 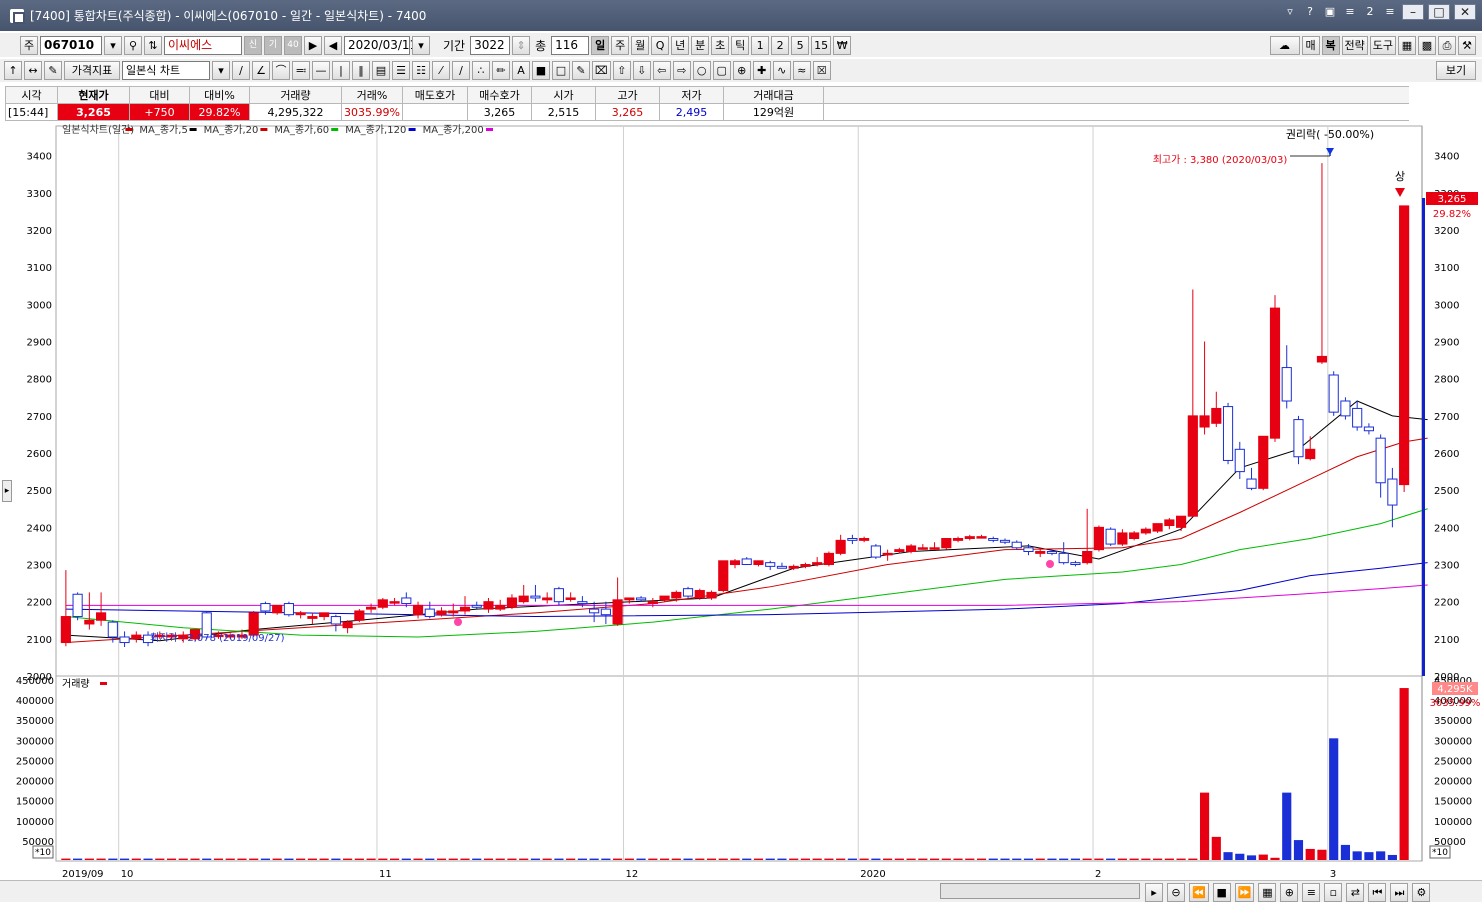 I want to click on fibonacci-icon: ☰, so click(x=401, y=70).